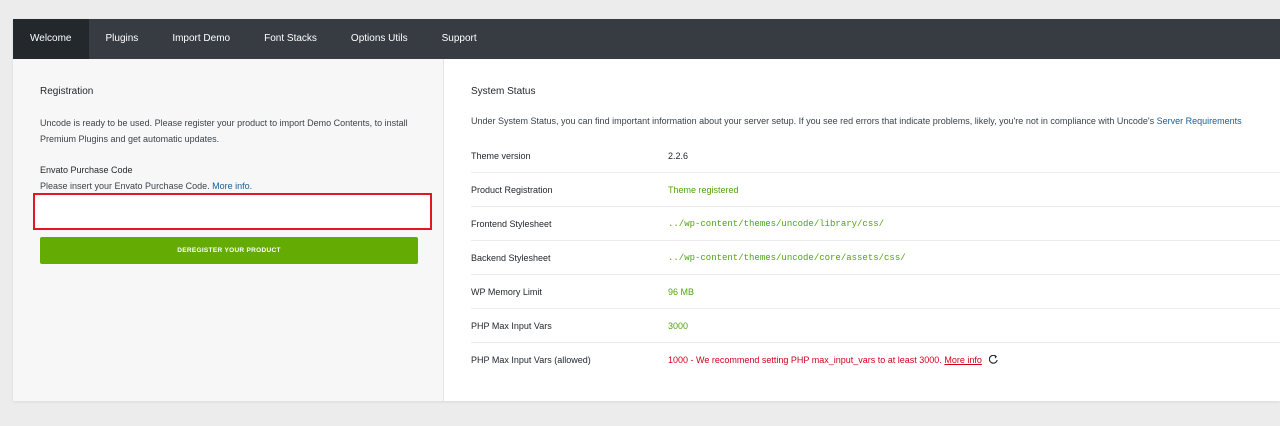 Image resolution: width=1280 pixels, height=426 pixels. What do you see at coordinates (501, 156) in the screenshot?
I see `status-key: Theme version` at bounding box center [501, 156].